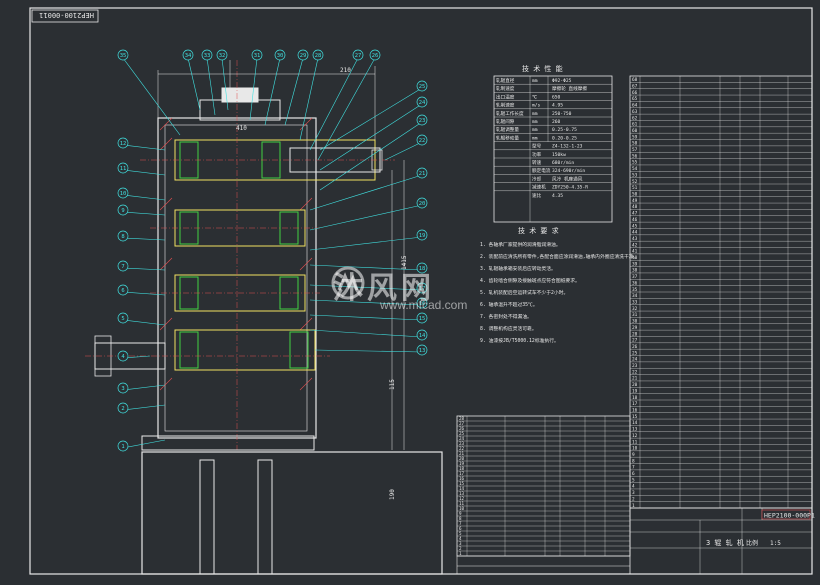  I want to click on bom-right-index: 50, so click(635, 195).